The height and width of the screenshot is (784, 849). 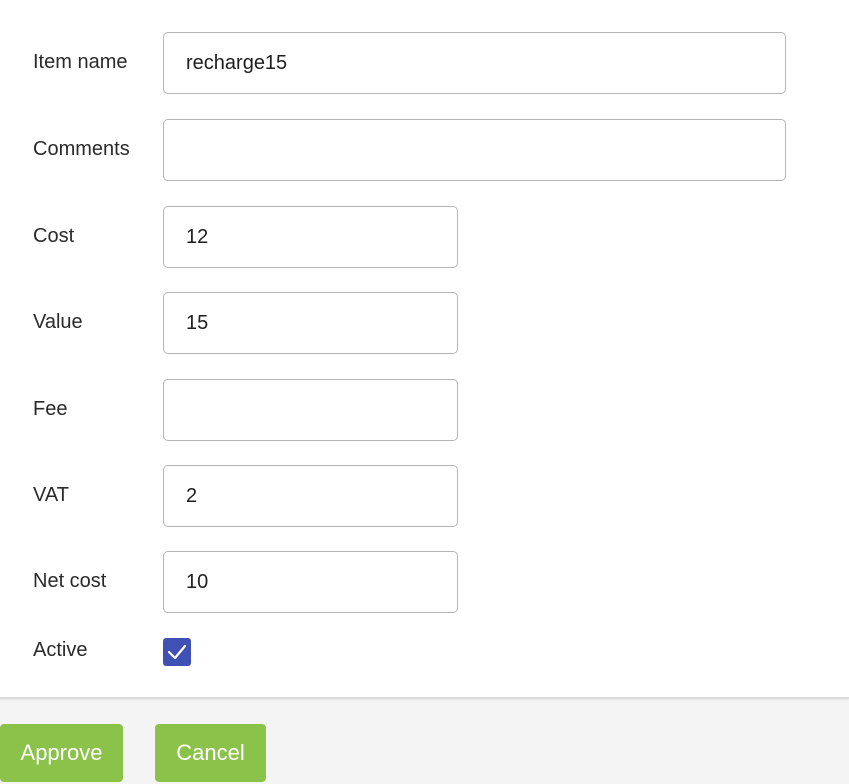 I want to click on active-checkbox, so click(x=177, y=652).